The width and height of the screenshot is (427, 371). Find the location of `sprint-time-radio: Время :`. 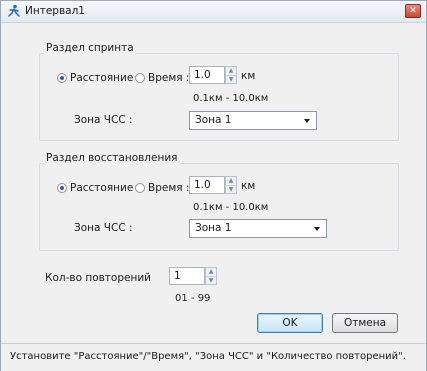

sprint-time-radio: Время : is located at coordinates (162, 78).